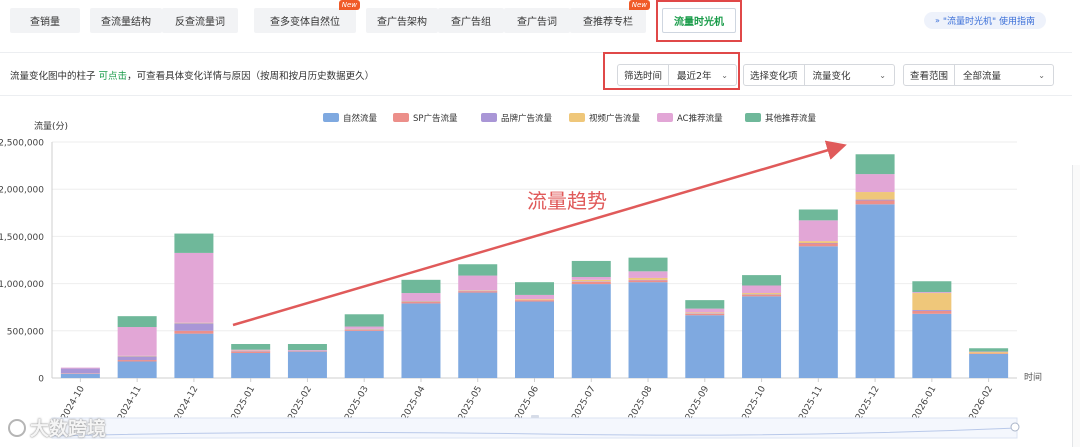 The image size is (1080, 447). What do you see at coordinates (537, 20) in the screenshot?
I see `tab-ad-keyword: 查广告词` at bounding box center [537, 20].